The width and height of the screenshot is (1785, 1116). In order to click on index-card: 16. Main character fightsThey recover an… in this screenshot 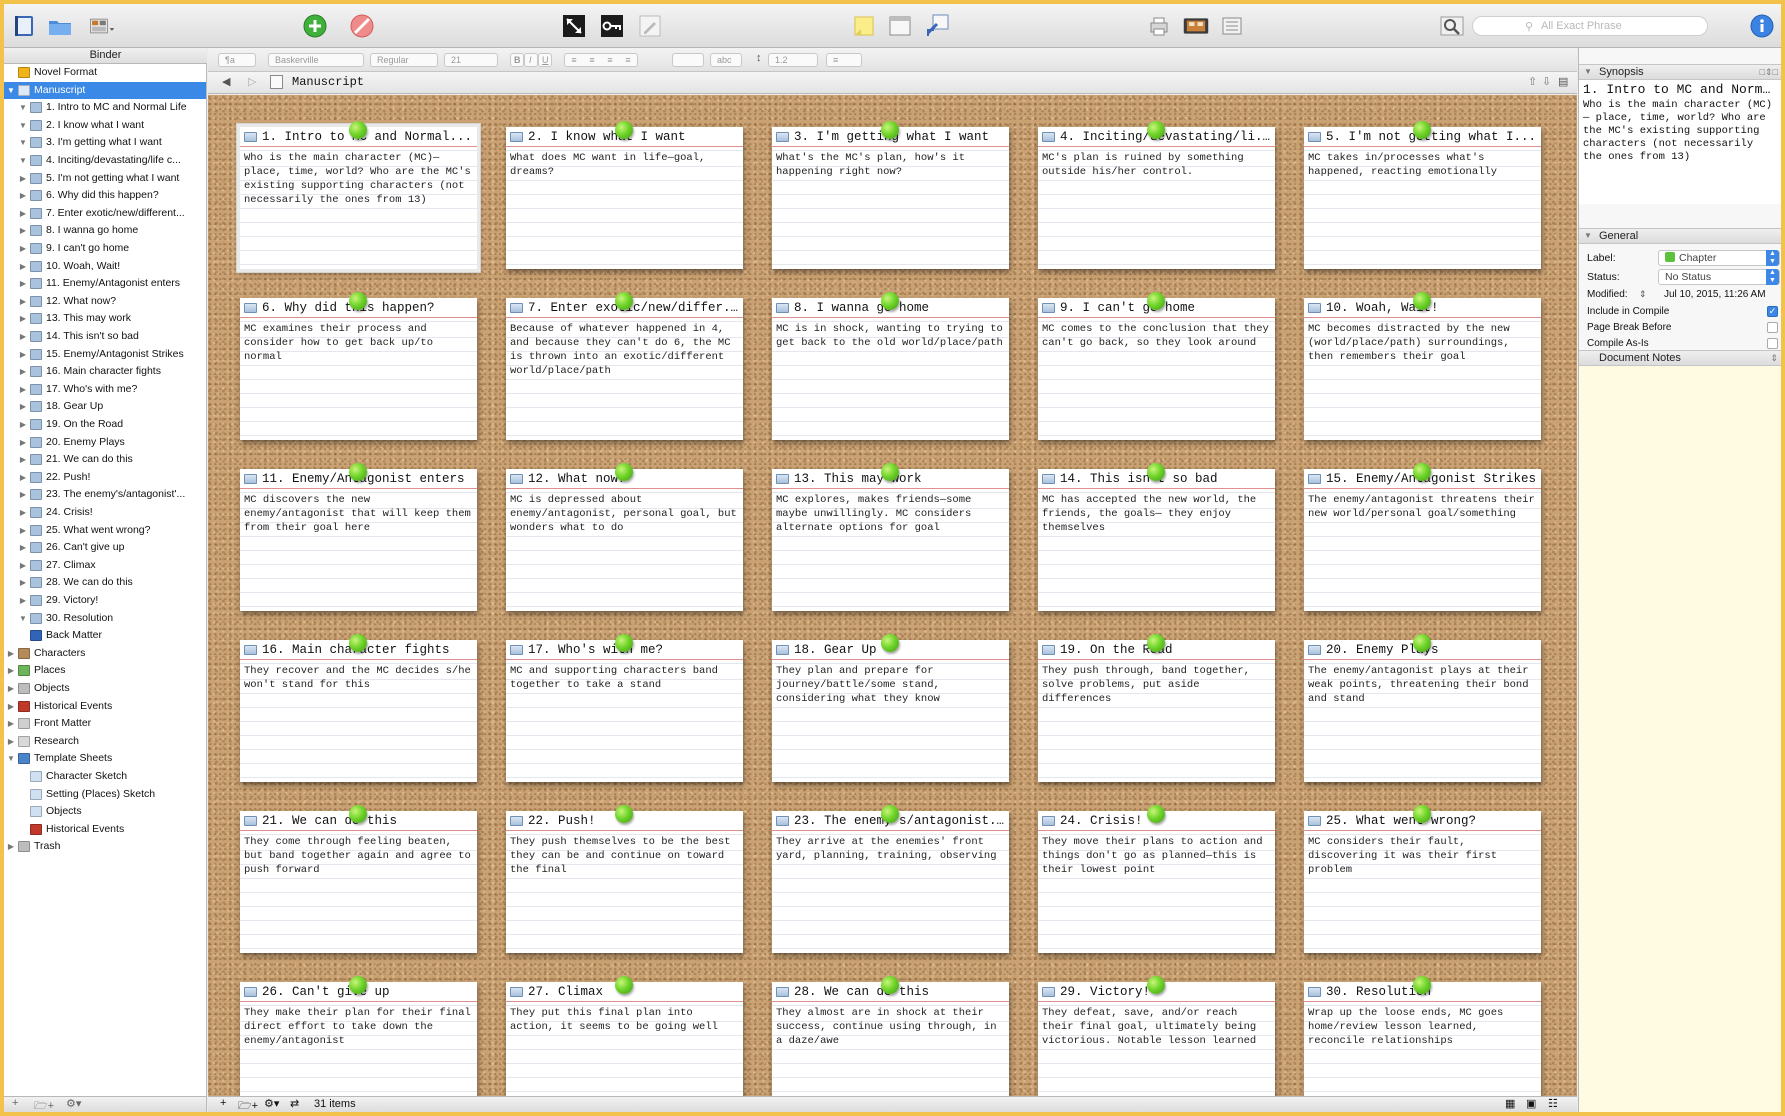, I will do `click(358, 711)`.